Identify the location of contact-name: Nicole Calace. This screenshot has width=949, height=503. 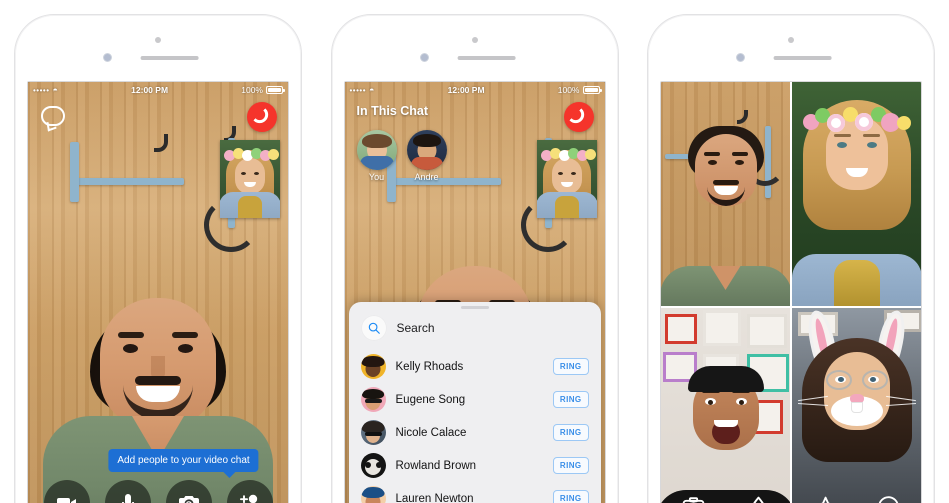
(431, 432).